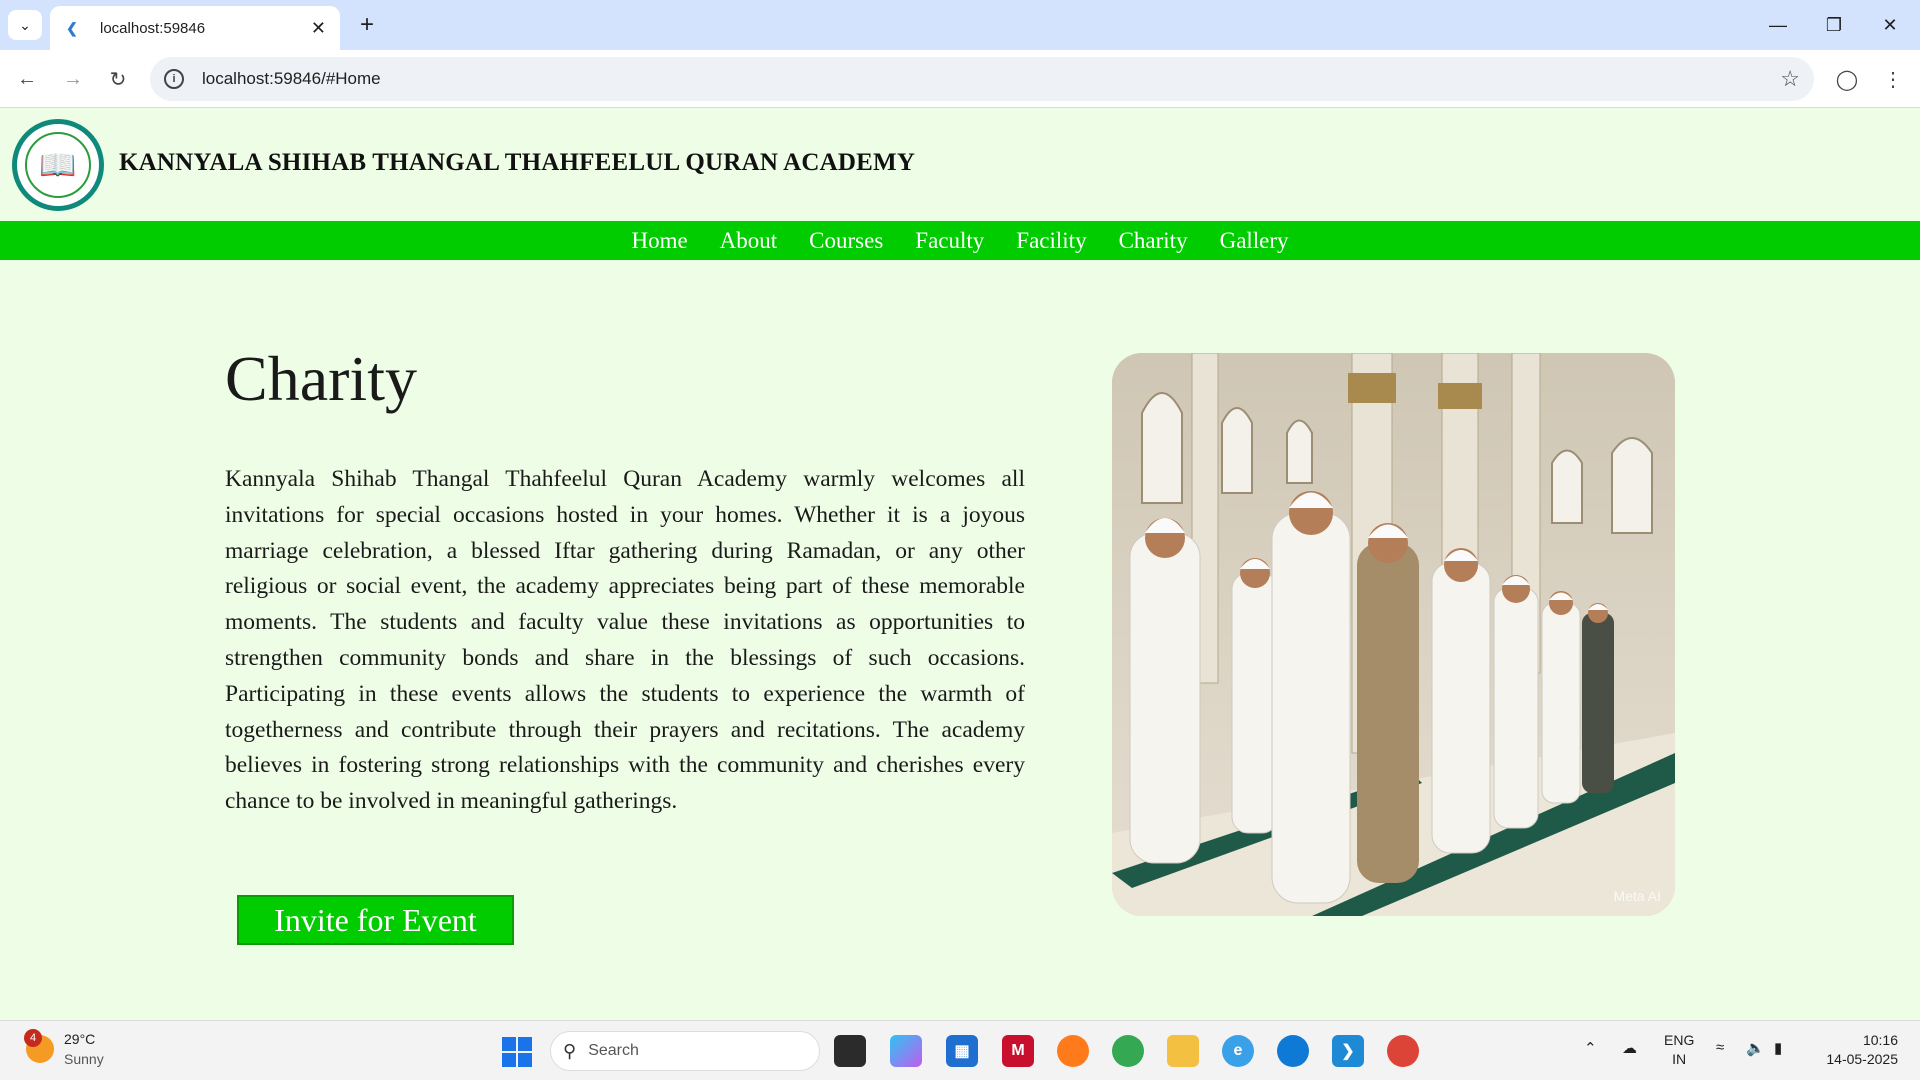  I want to click on nav-gallery: Gallery, so click(1254, 241).